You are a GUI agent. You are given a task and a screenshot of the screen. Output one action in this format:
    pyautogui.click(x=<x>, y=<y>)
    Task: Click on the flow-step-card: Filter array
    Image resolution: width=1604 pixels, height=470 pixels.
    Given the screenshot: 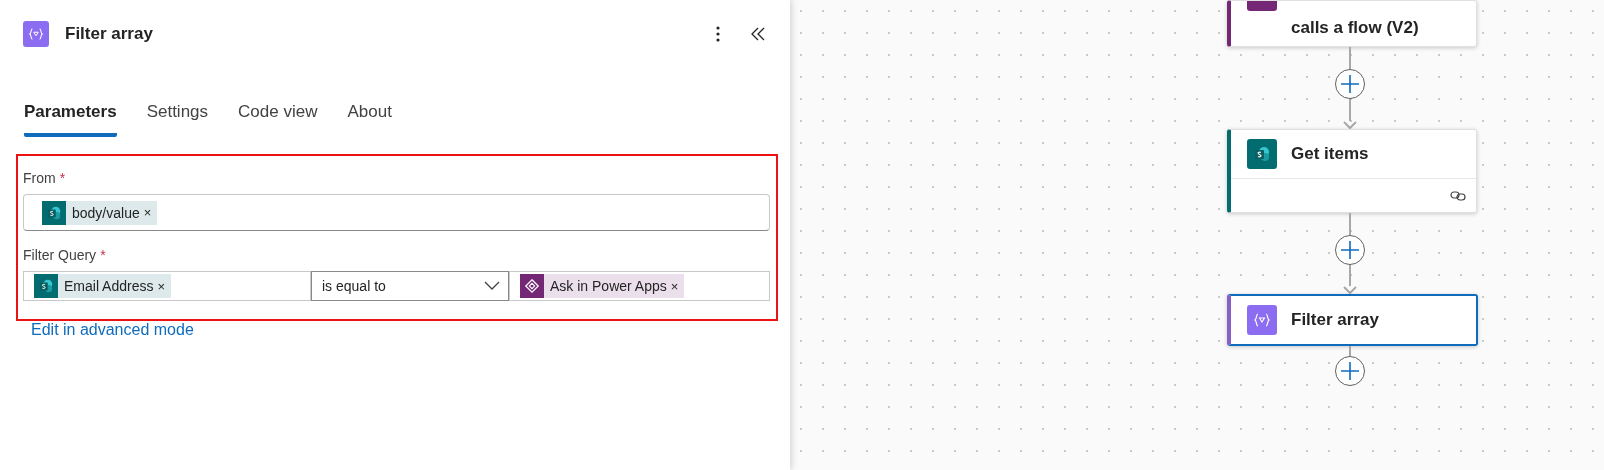 What is the action you would take?
    pyautogui.click(x=1352, y=320)
    